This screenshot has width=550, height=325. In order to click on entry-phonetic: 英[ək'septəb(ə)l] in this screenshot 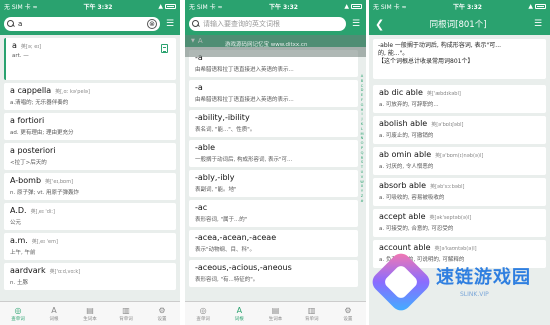, I will do `click(450, 218)`.